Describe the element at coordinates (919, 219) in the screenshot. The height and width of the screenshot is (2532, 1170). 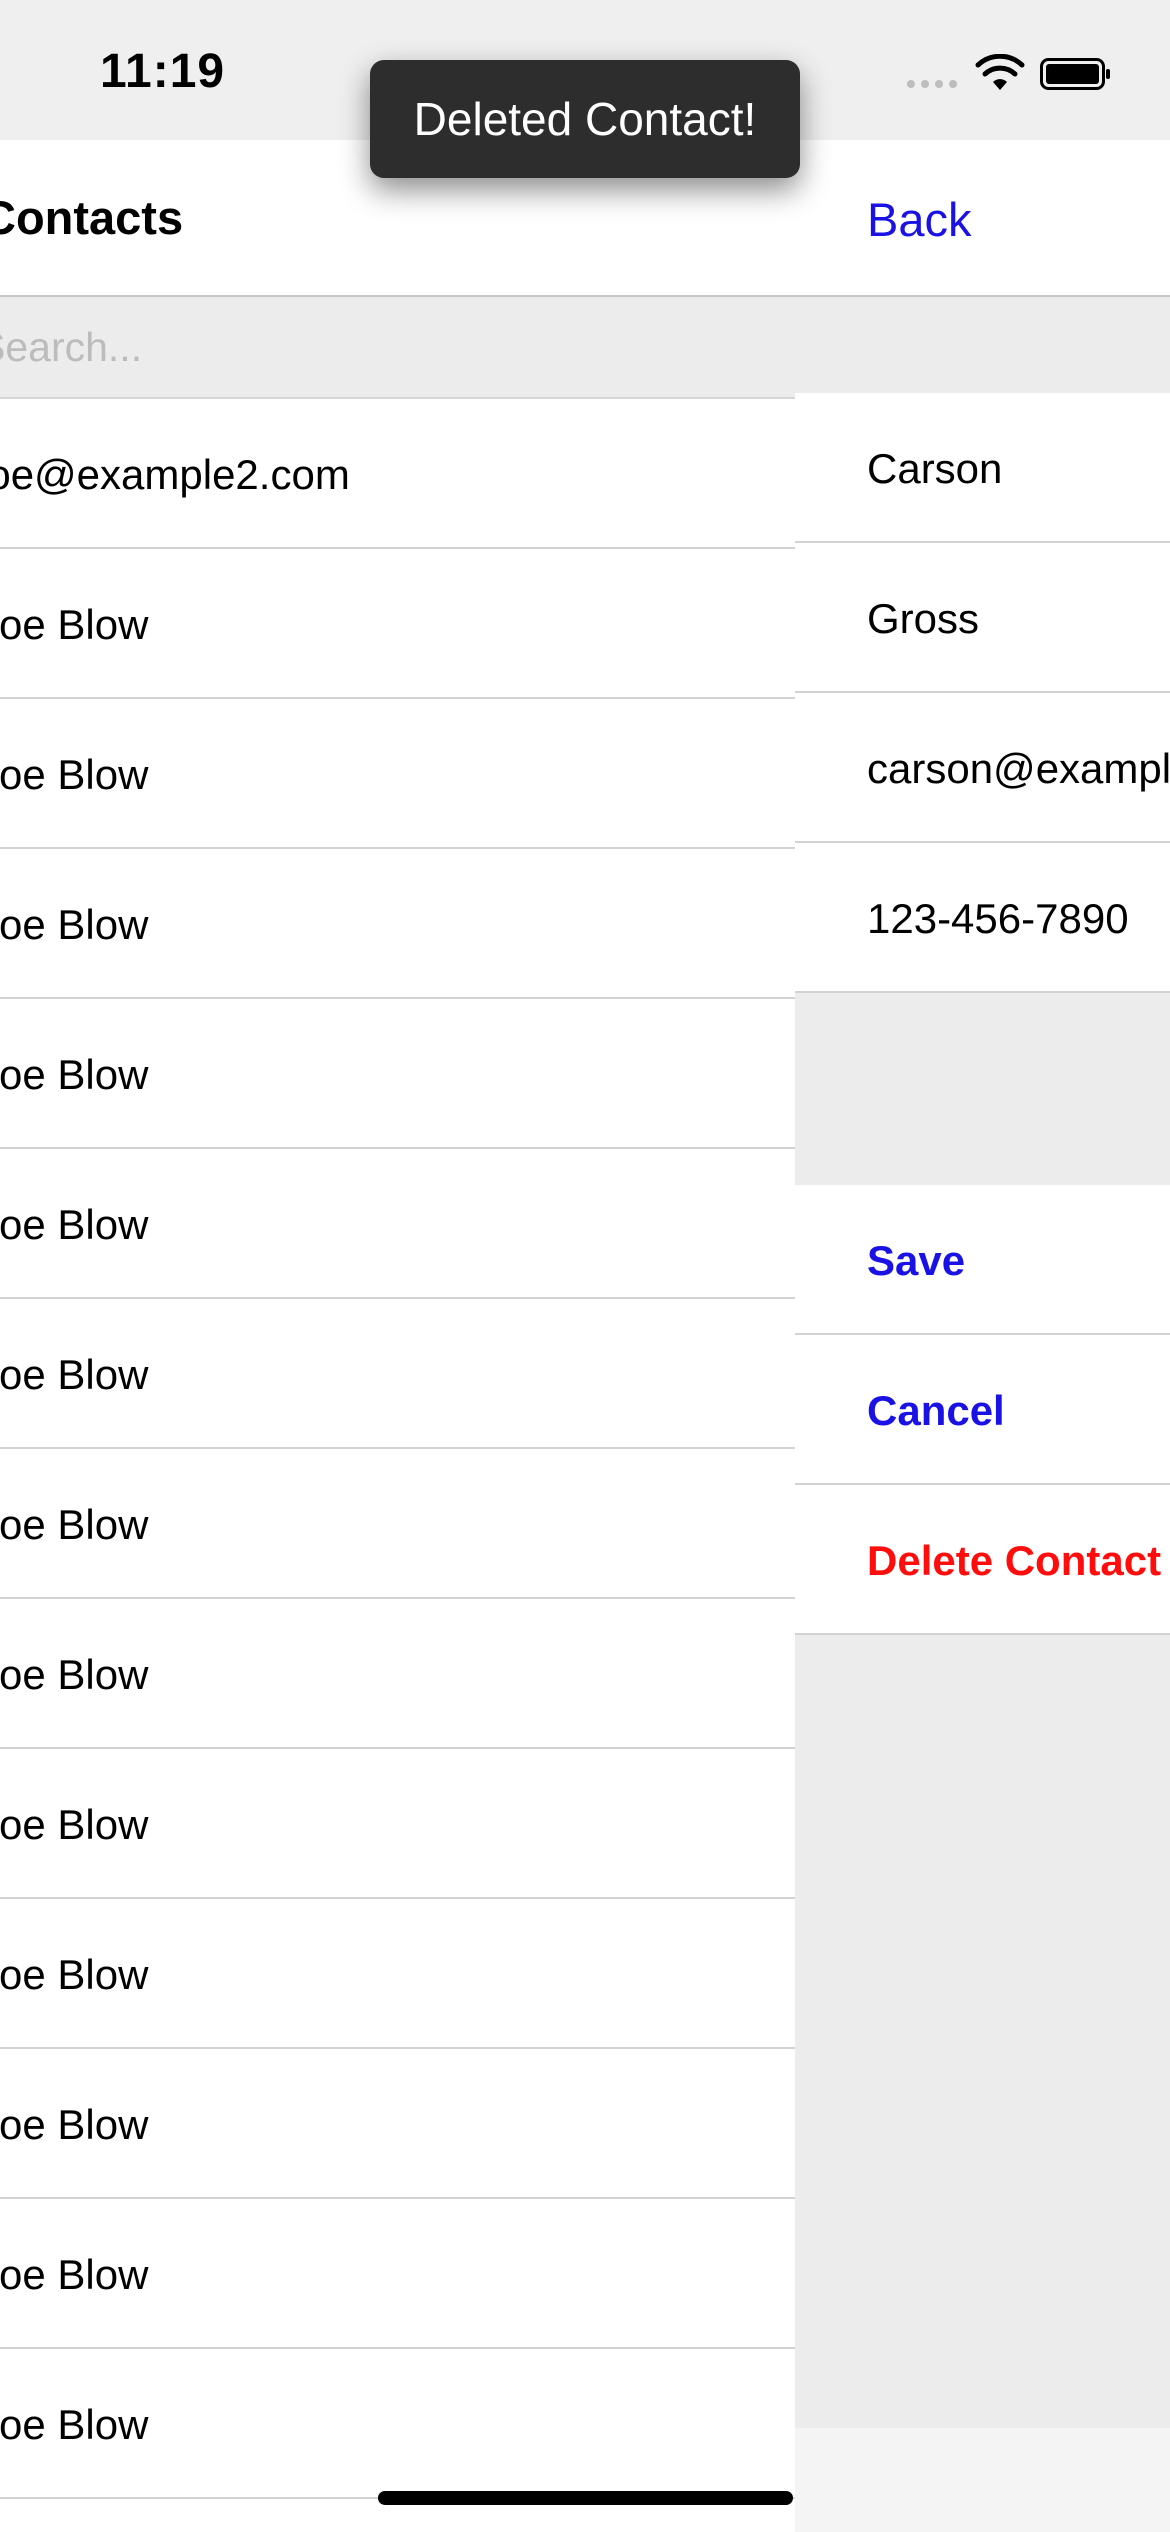
I see `back-button: Back` at that location.